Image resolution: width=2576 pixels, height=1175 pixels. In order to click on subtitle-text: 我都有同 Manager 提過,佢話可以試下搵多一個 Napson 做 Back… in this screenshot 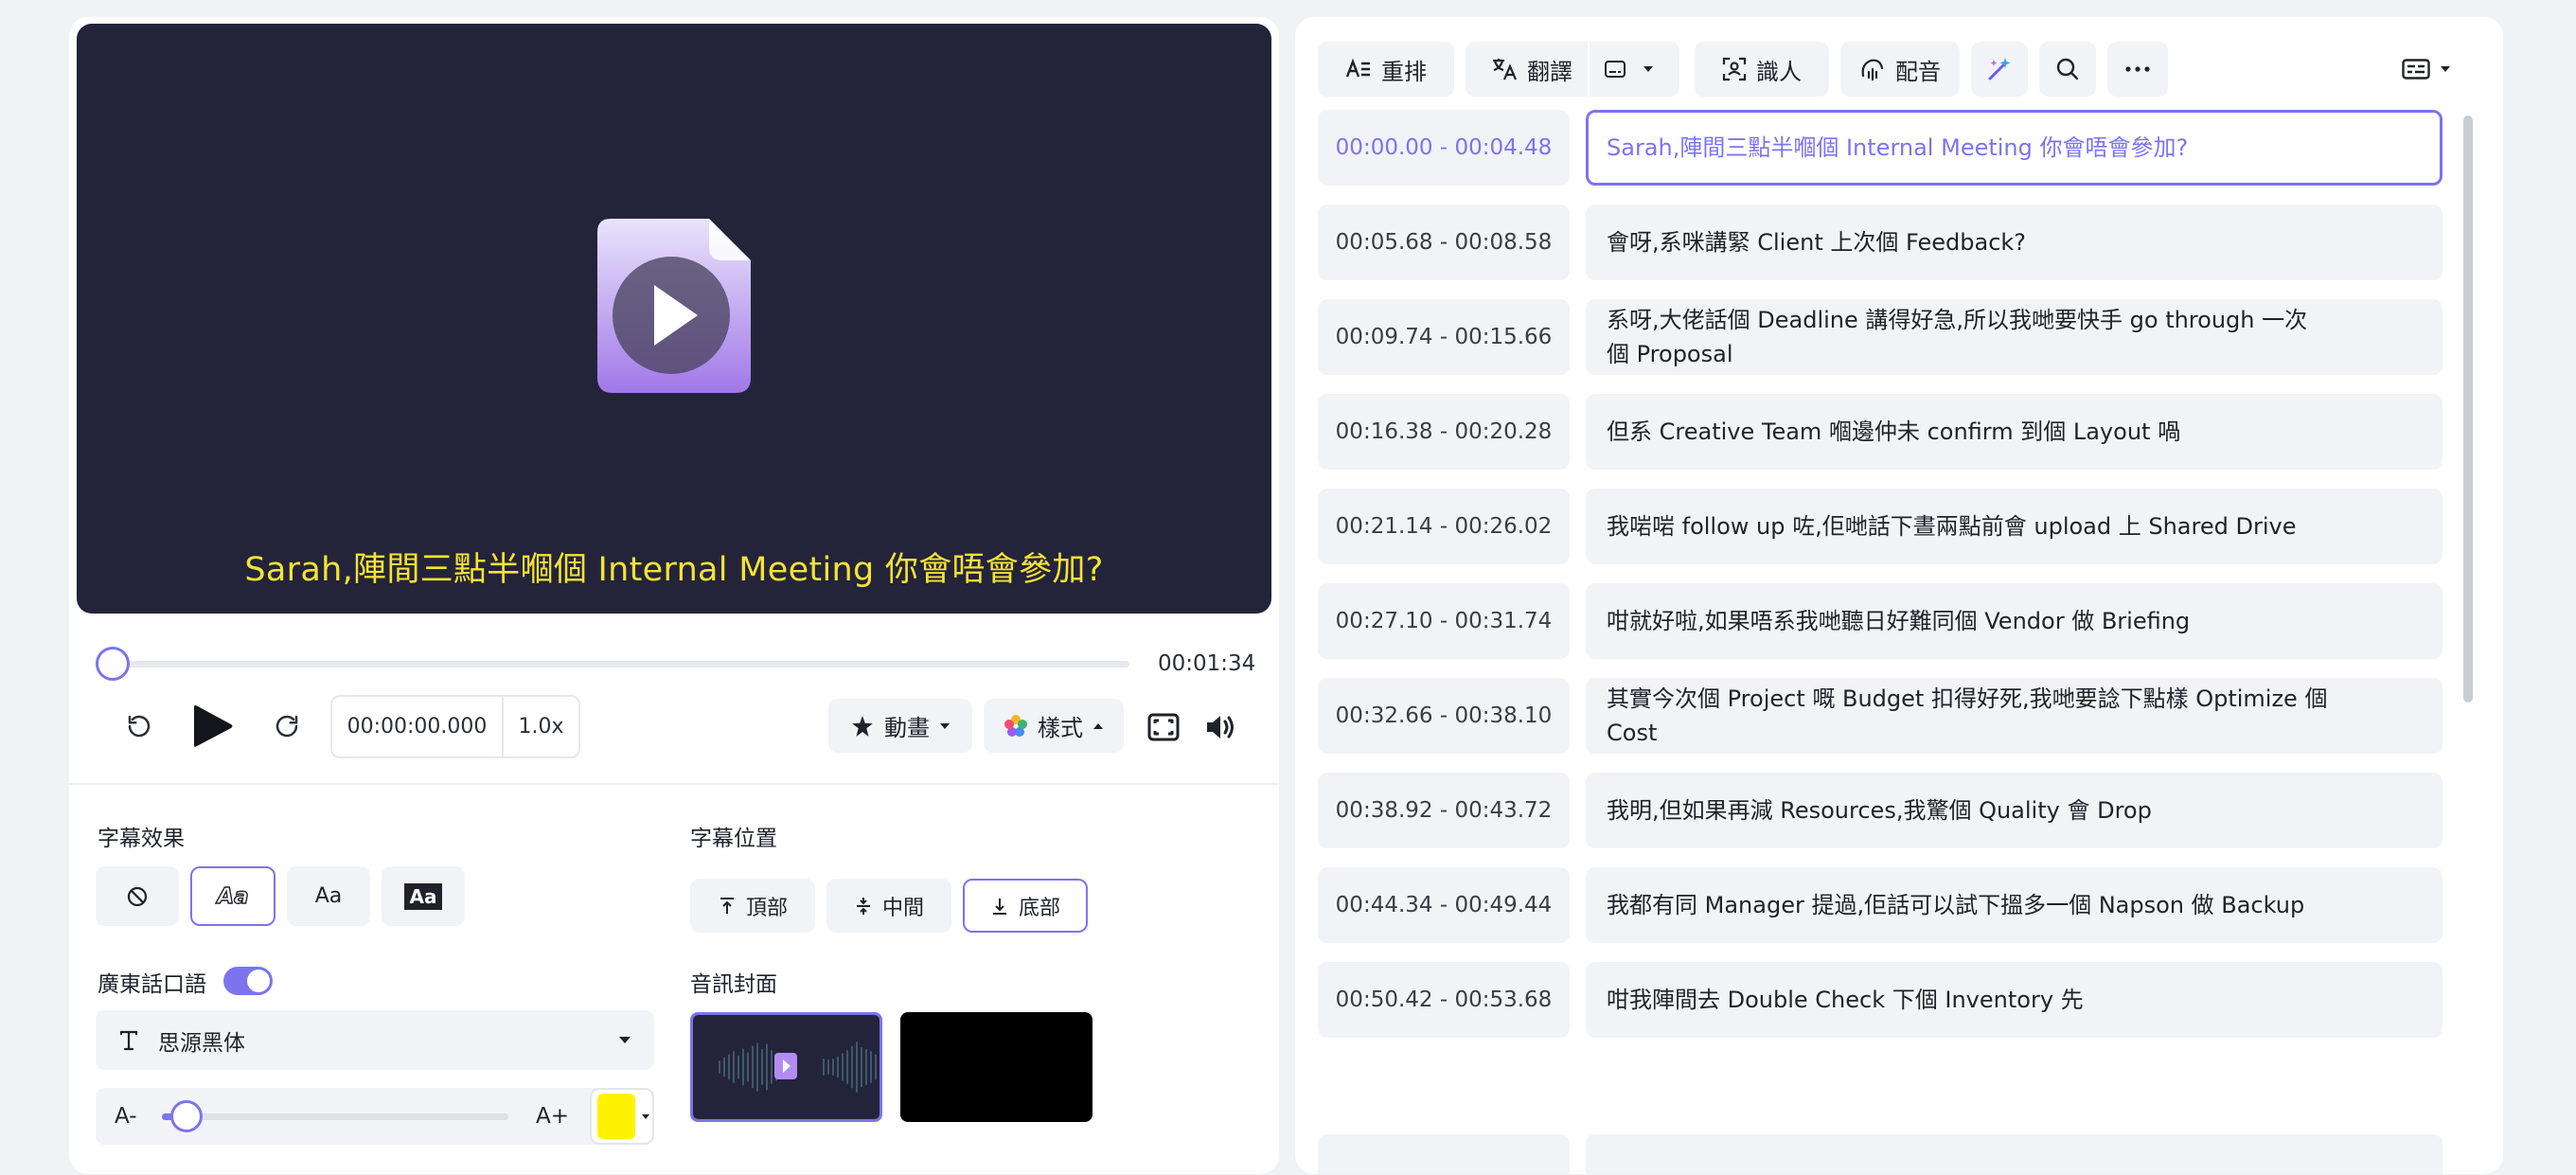, I will do `click(2014, 905)`.